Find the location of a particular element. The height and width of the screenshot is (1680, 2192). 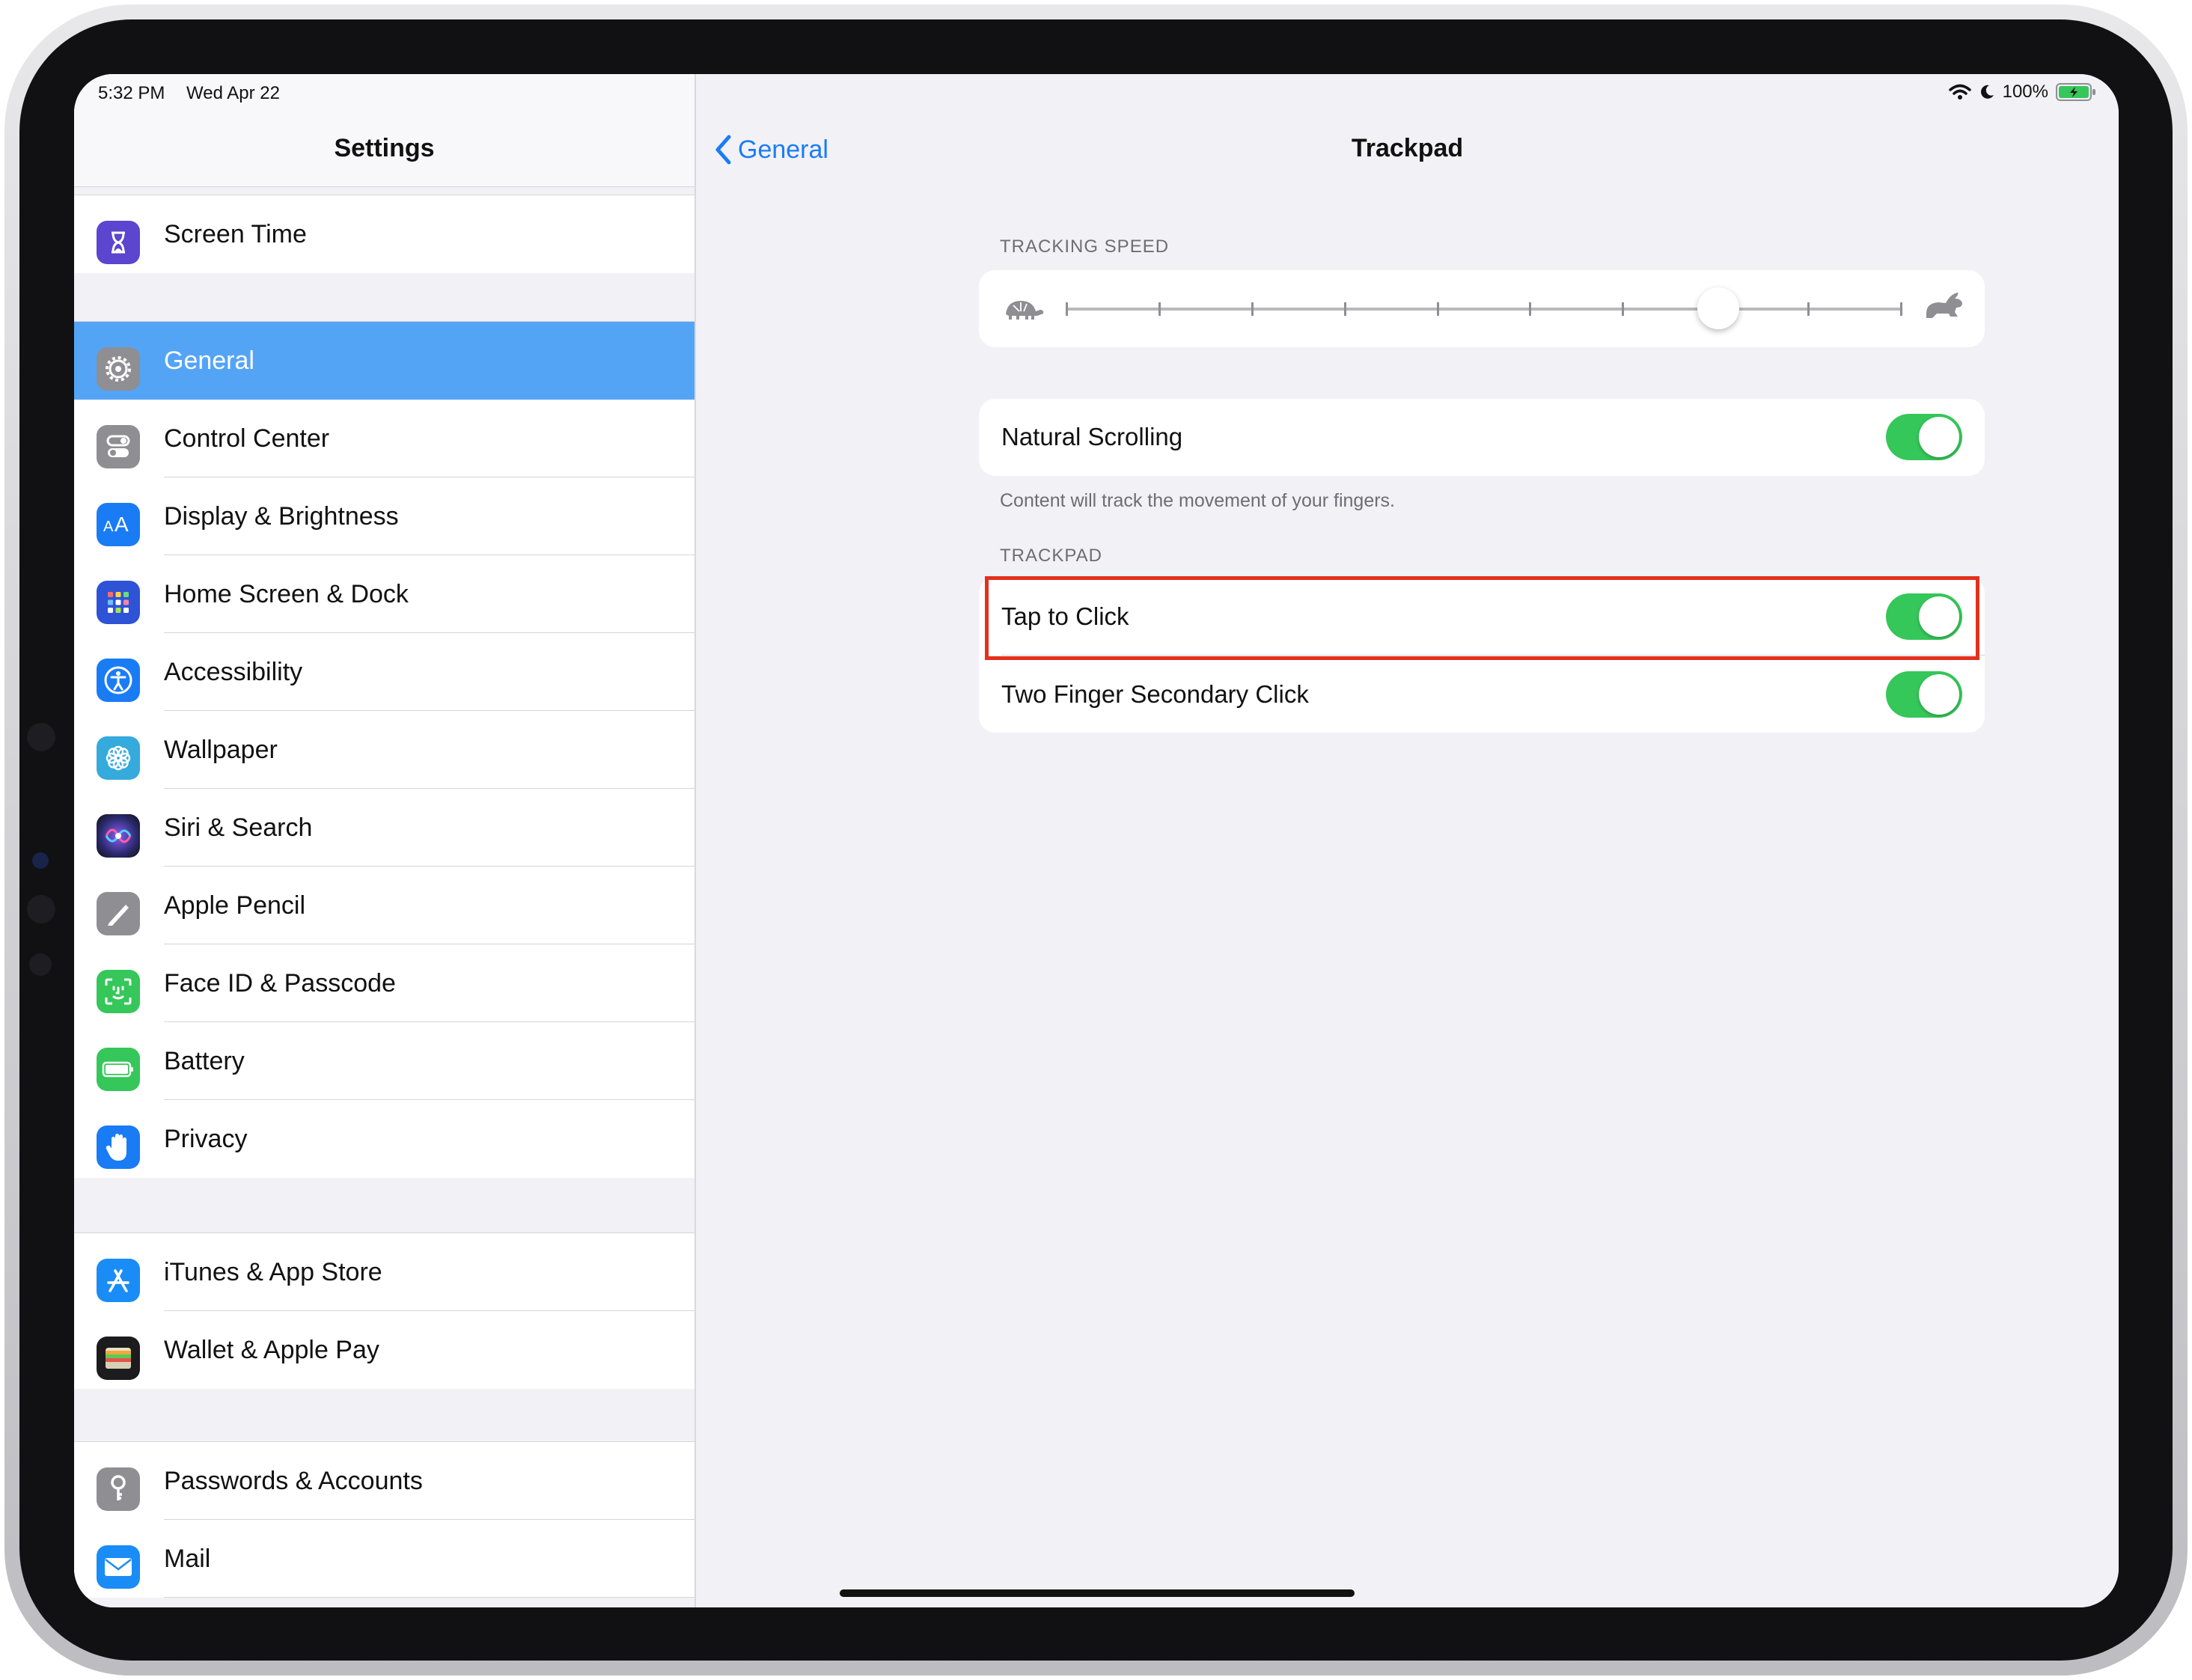

sidebar-item-privacy: Privacy is located at coordinates (384, 1139).